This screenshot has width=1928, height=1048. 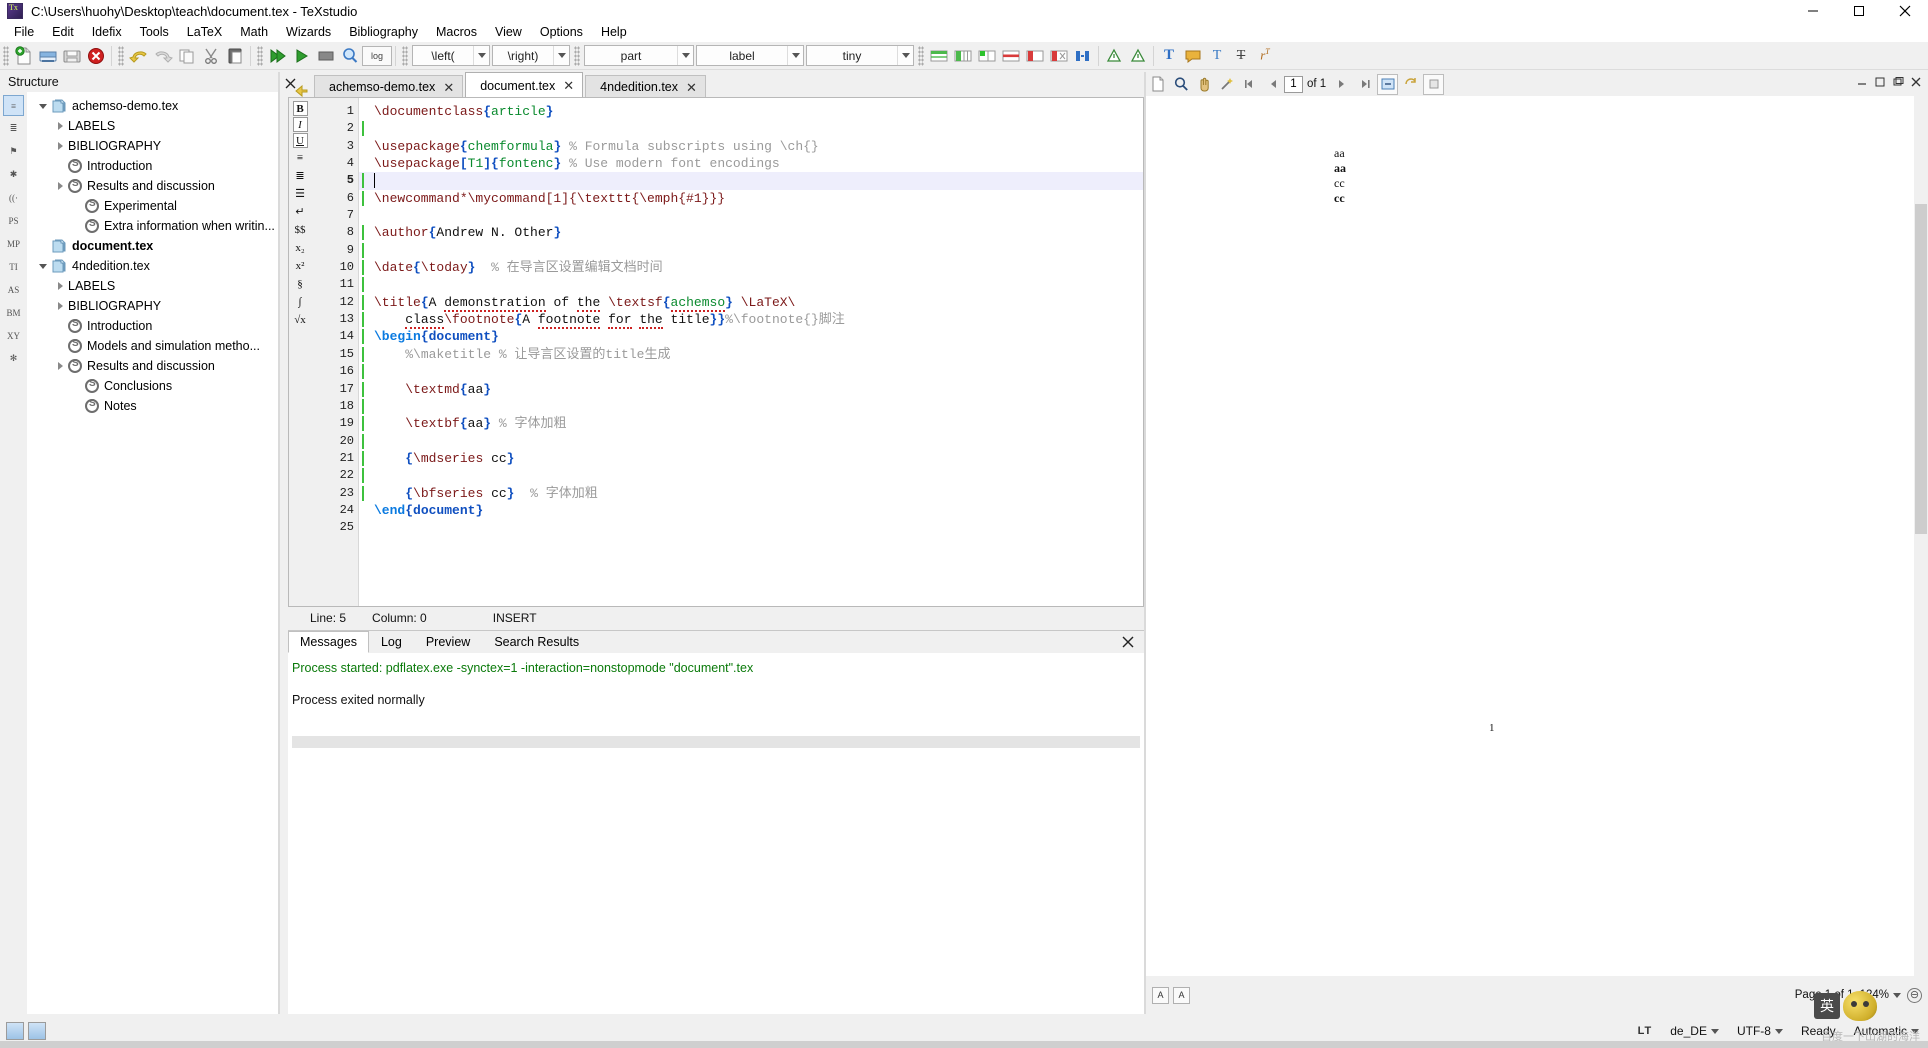 What do you see at coordinates (13, 243) in the screenshot?
I see `mp-symbols-button: MP` at bounding box center [13, 243].